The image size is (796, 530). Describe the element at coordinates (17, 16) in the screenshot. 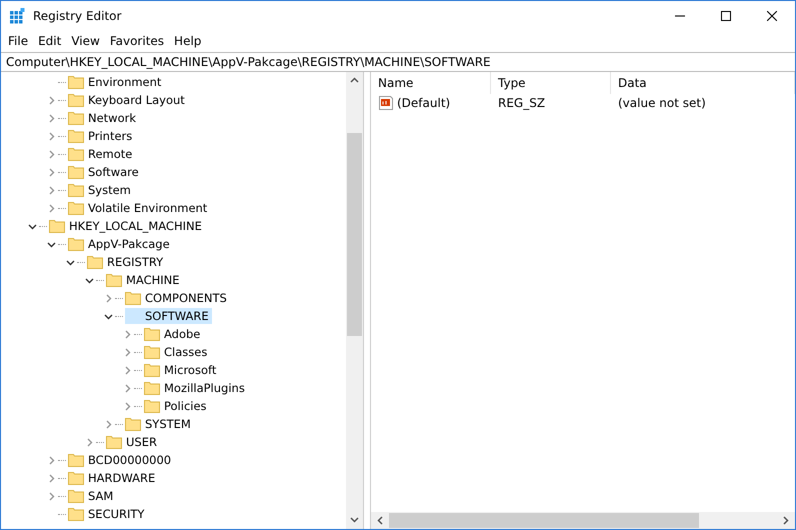

I see `registry-app-icon` at that location.